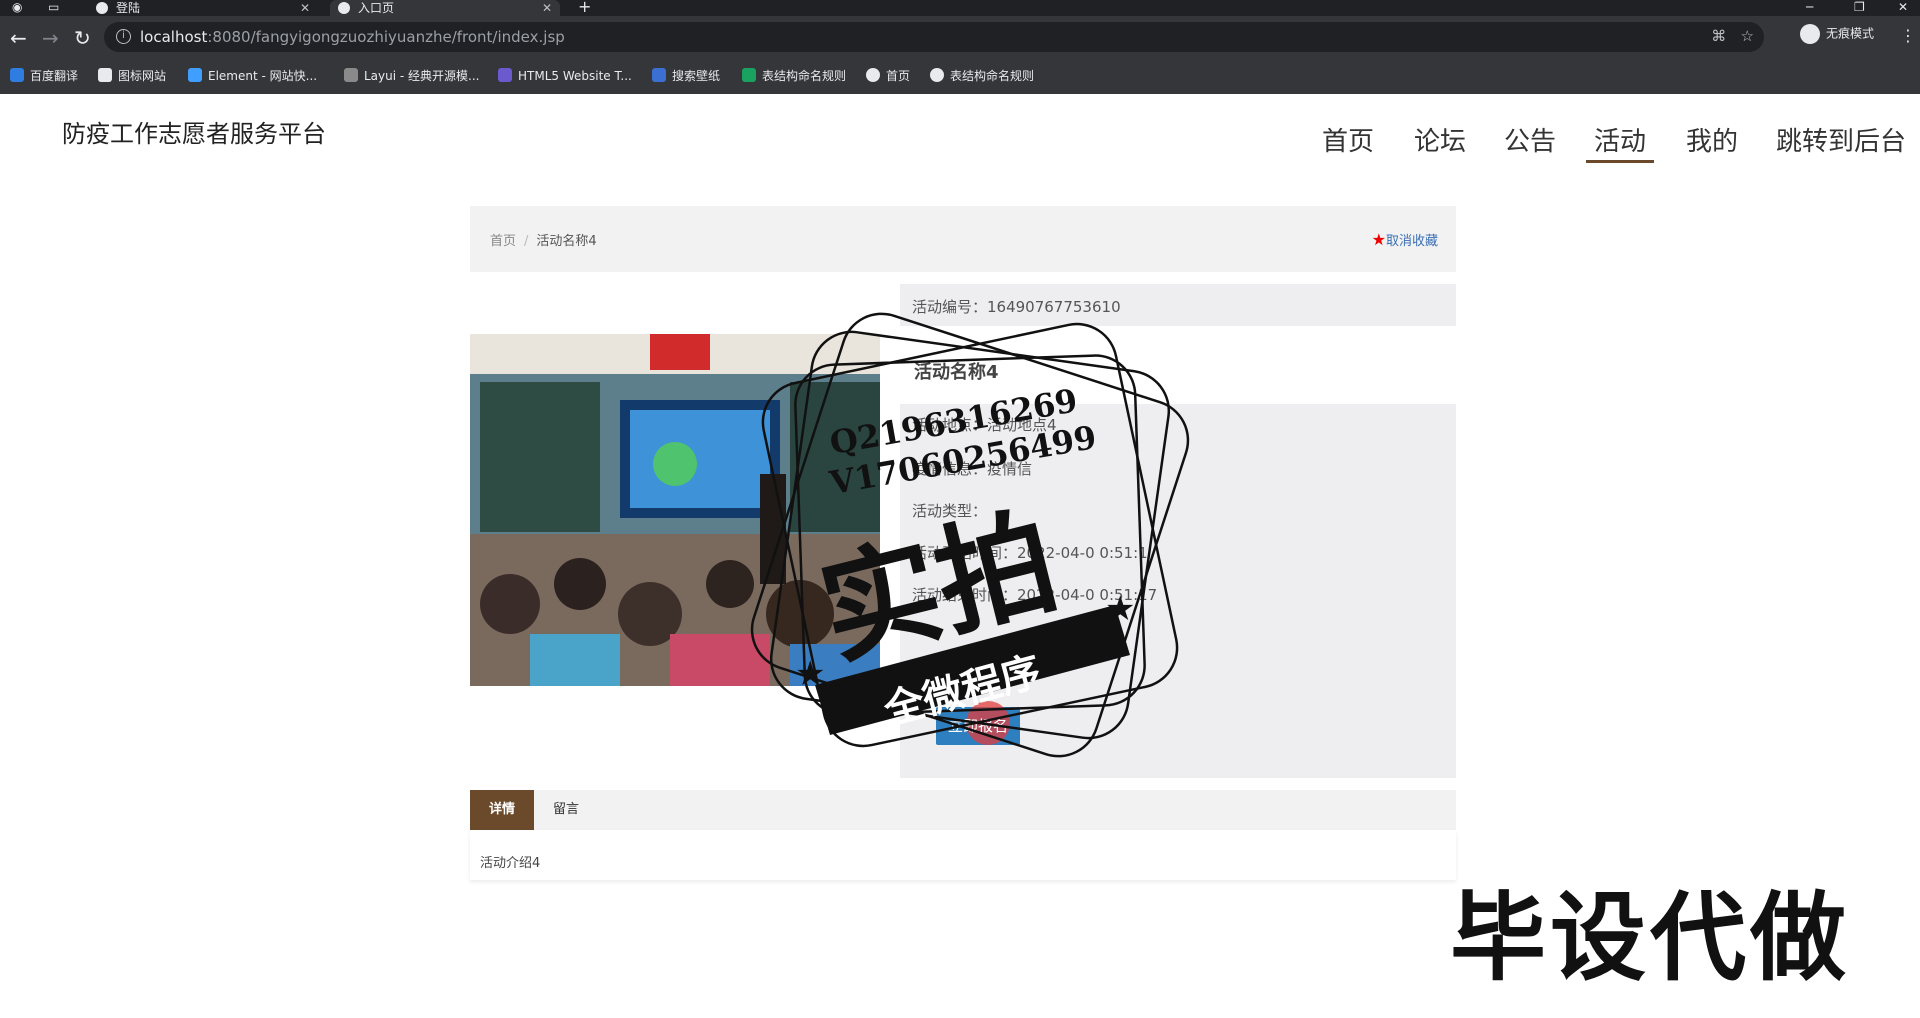 The height and width of the screenshot is (1018, 1920). I want to click on translate-icon: ⌘, so click(1718, 36).